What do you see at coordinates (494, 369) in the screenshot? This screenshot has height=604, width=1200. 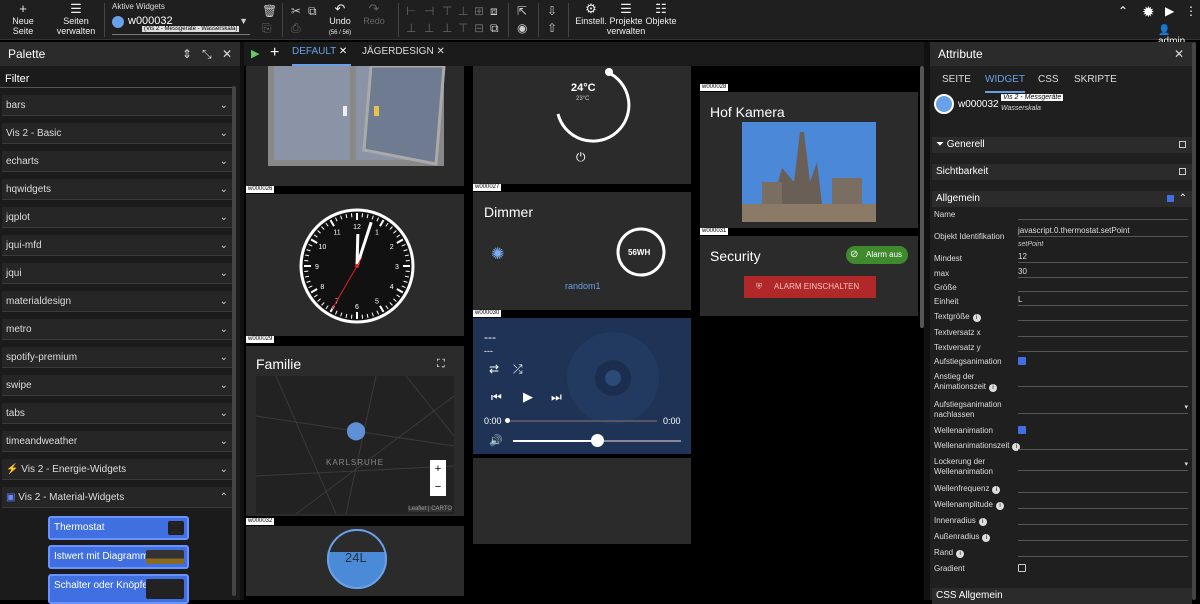 I see `repeat-icon: ⇄` at bounding box center [494, 369].